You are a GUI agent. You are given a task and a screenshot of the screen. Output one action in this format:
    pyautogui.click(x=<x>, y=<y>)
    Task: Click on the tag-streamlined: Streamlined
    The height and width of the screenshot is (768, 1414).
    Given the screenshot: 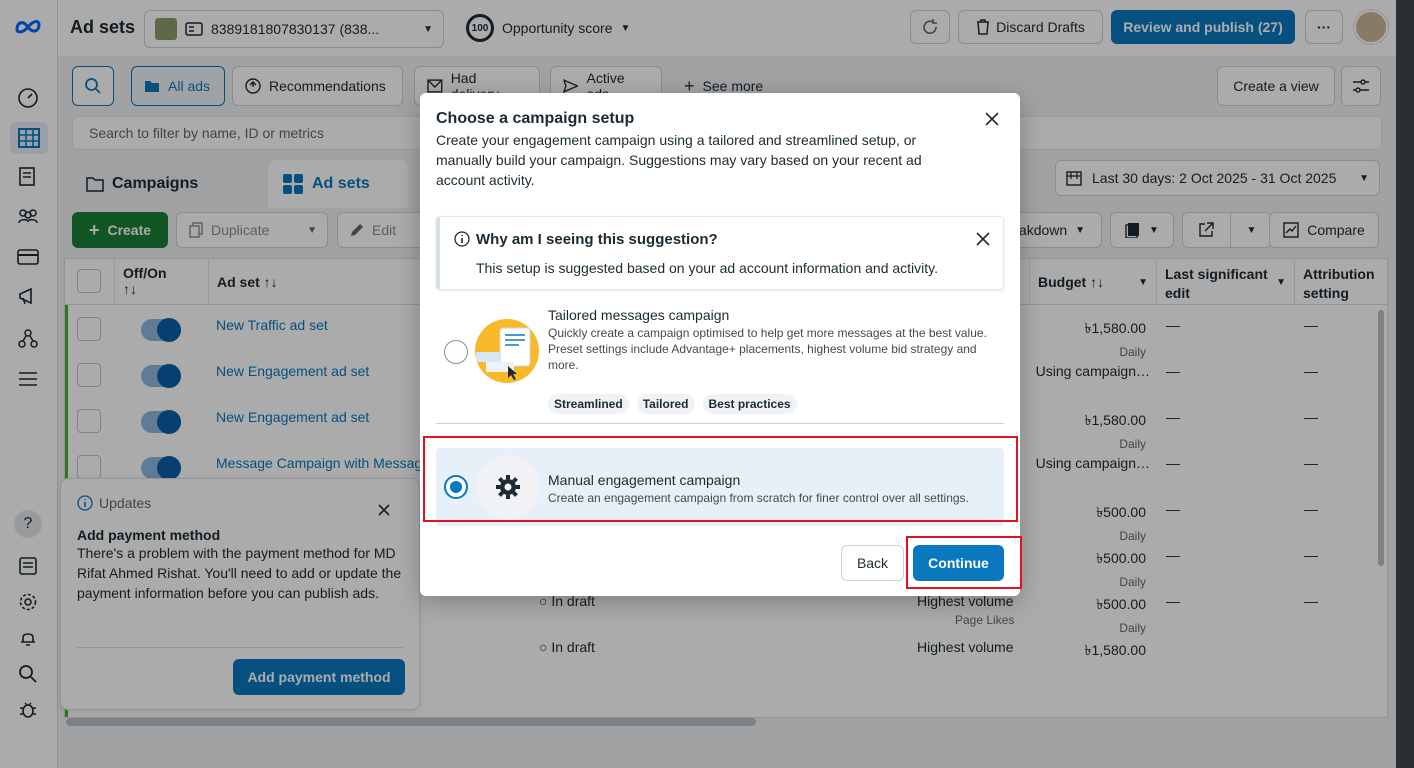 What is the action you would take?
    pyautogui.click(x=588, y=404)
    